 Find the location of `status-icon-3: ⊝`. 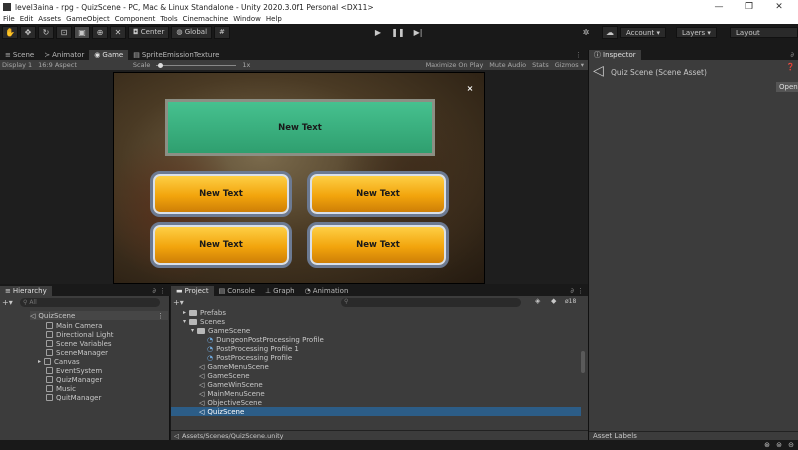

status-icon-3: ⊝ is located at coordinates (791, 445).